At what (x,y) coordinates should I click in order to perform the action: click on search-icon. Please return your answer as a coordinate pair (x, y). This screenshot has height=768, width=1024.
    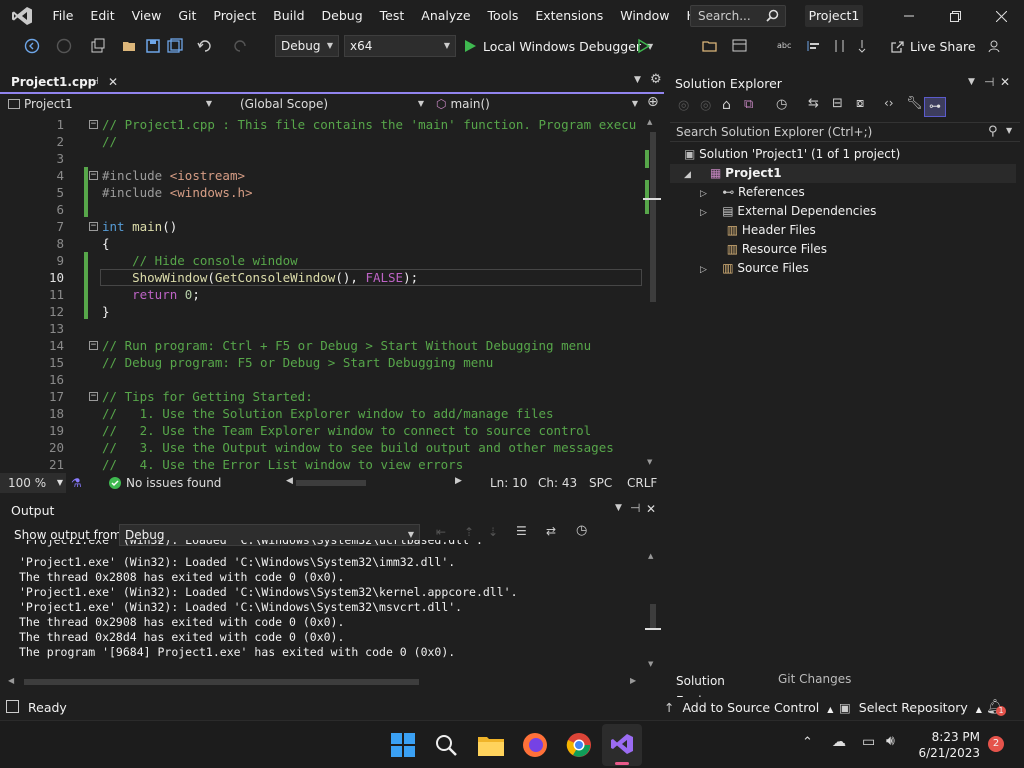
    Looking at the image, I should click on (446, 746).